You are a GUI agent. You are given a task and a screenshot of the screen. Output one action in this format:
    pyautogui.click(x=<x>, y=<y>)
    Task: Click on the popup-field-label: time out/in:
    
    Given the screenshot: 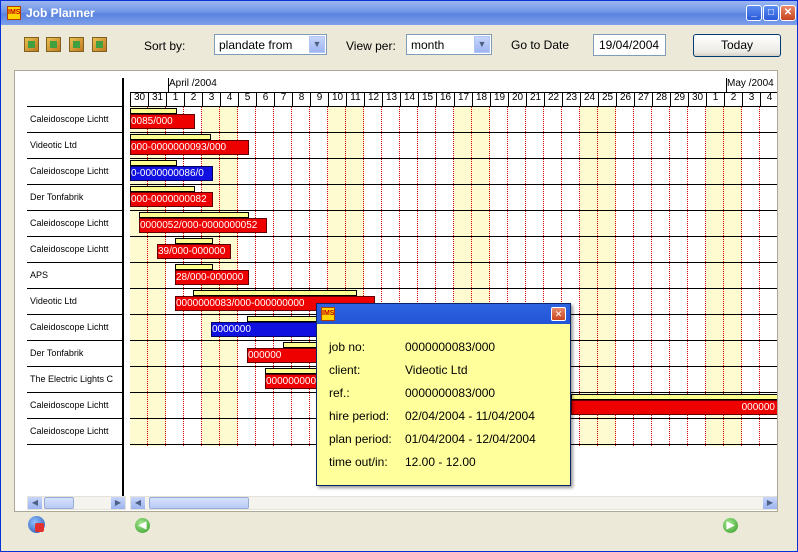 What is the action you would take?
    pyautogui.click(x=358, y=462)
    